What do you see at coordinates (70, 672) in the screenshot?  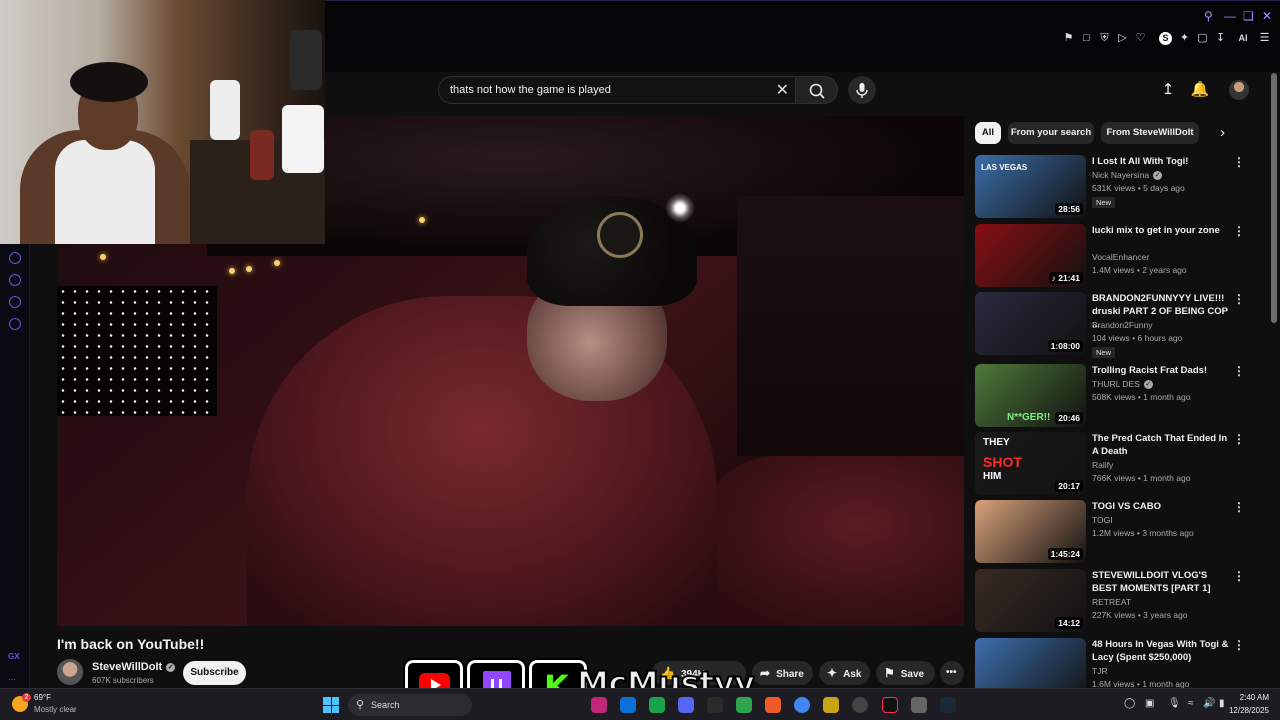 I see `channel-avatar` at bounding box center [70, 672].